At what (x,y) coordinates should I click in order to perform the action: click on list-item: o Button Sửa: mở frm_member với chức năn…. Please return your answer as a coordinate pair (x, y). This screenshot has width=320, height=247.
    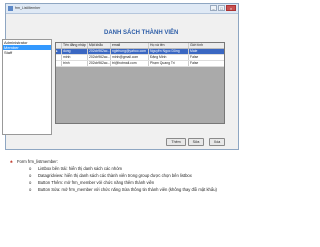
    Looking at the image, I should click on (113, 189).